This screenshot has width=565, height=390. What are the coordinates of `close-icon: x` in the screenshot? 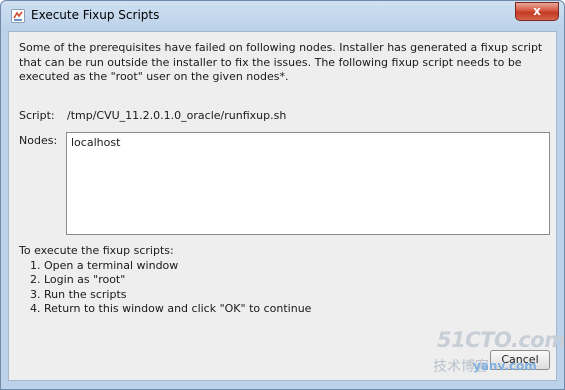 It's located at (537, 11).